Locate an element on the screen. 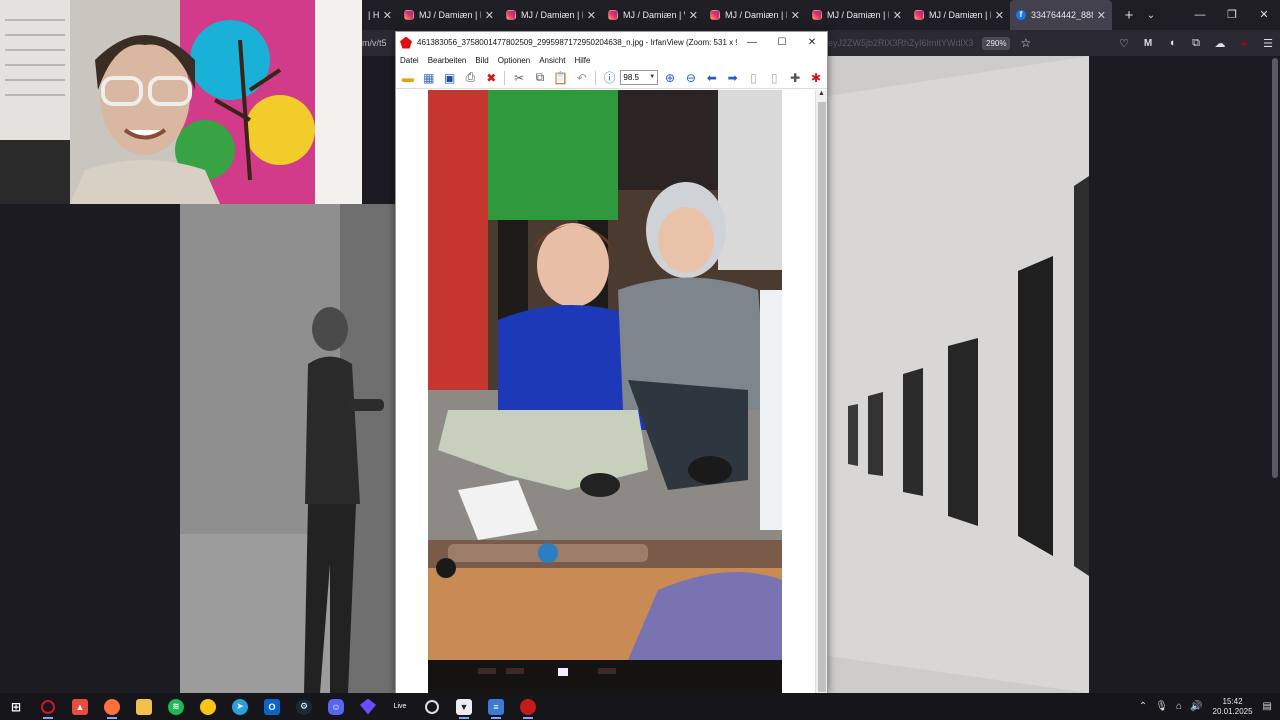  taskbar-app-irfanview is located at coordinates (528, 706).